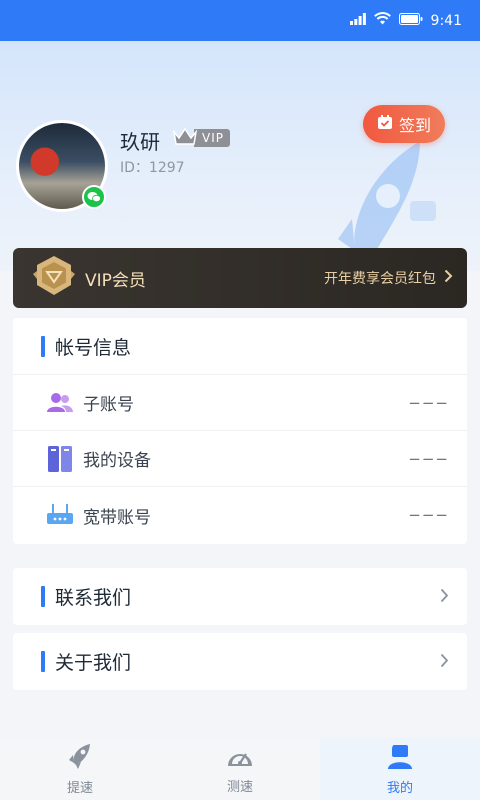 This screenshot has height=800, width=480. I want to click on vip-medal-icon, so click(54, 278).